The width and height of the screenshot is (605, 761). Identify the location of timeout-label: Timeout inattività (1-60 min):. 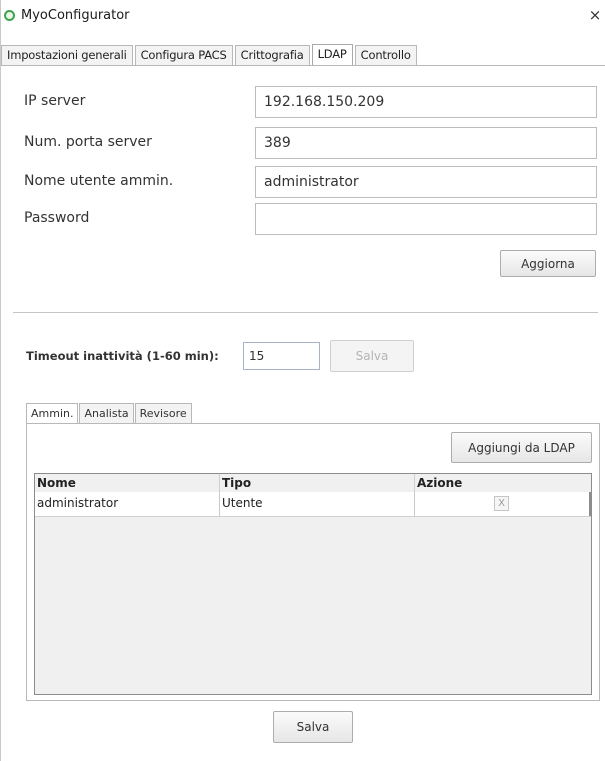
(122, 356).